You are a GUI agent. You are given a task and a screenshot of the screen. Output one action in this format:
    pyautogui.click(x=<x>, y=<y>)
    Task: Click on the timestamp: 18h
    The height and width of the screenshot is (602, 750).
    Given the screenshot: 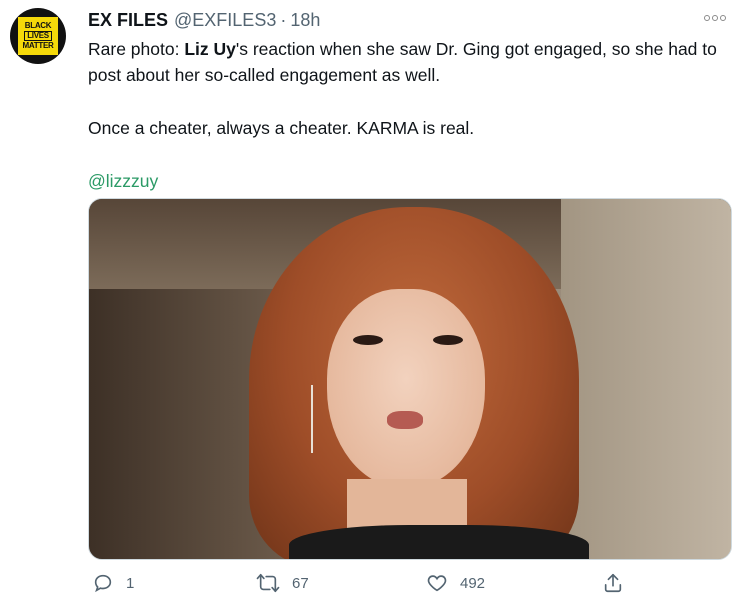 What is the action you would take?
    pyautogui.click(x=305, y=20)
    